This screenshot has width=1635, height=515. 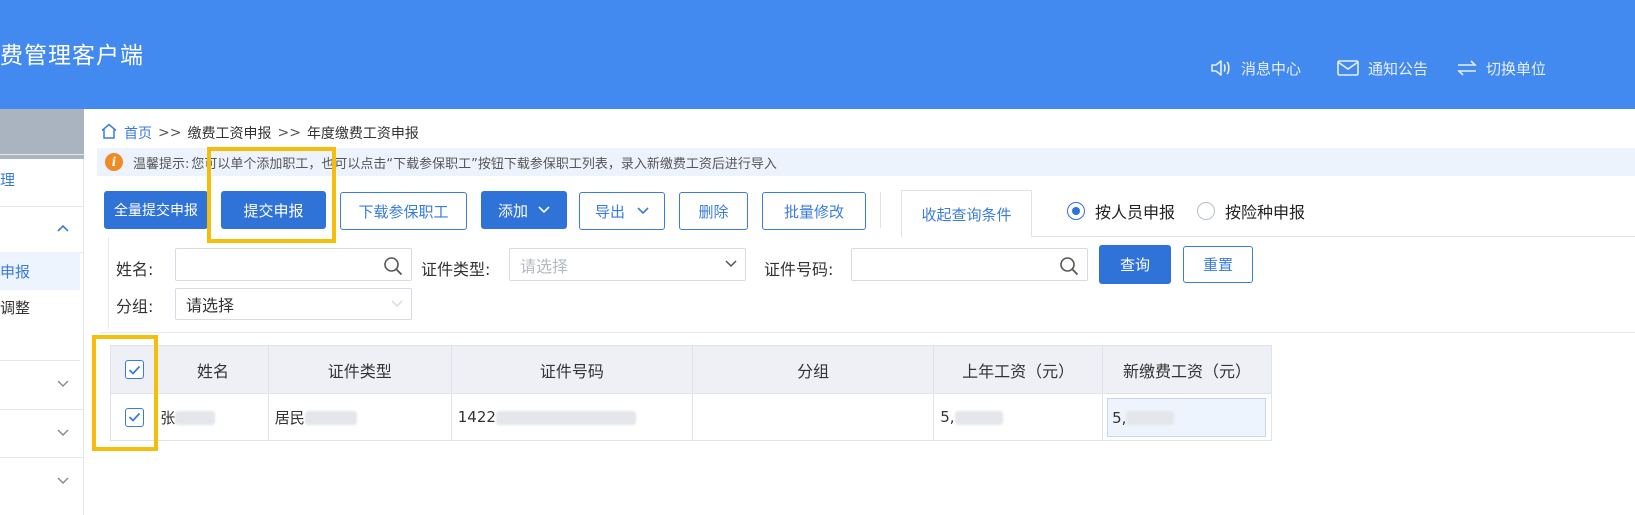 What do you see at coordinates (969, 264) in the screenshot?
I see `id-number-input` at bounding box center [969, 264].